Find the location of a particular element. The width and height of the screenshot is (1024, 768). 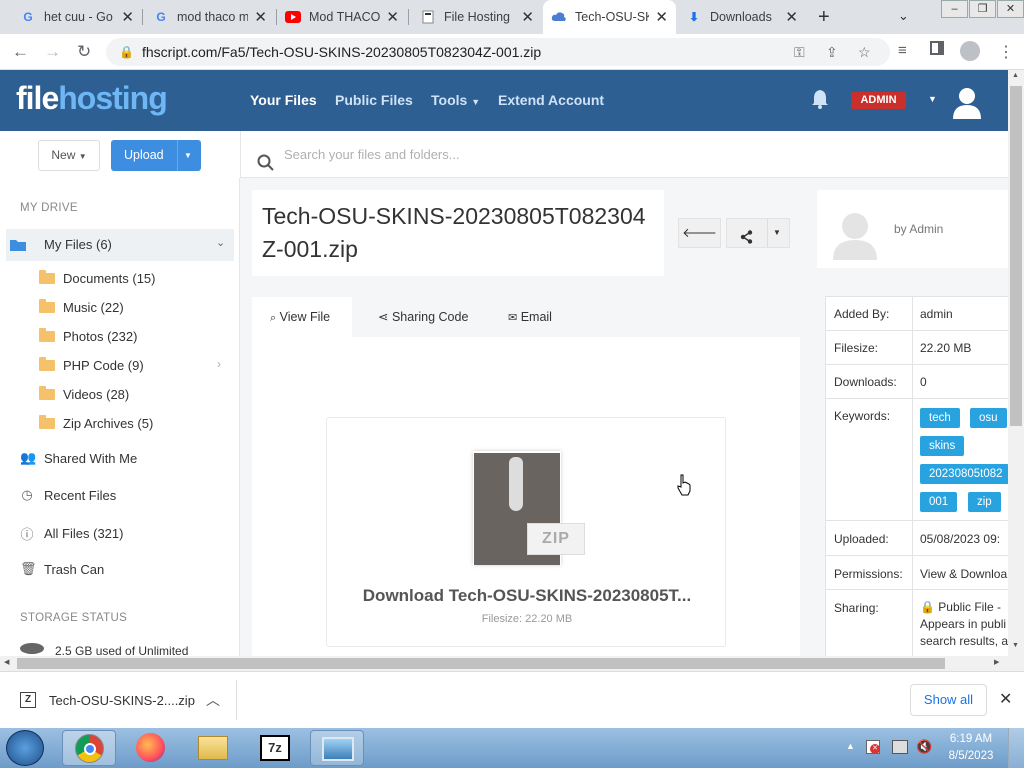

scroll-left-icon: ◀ is located at coordinates (6, 662).